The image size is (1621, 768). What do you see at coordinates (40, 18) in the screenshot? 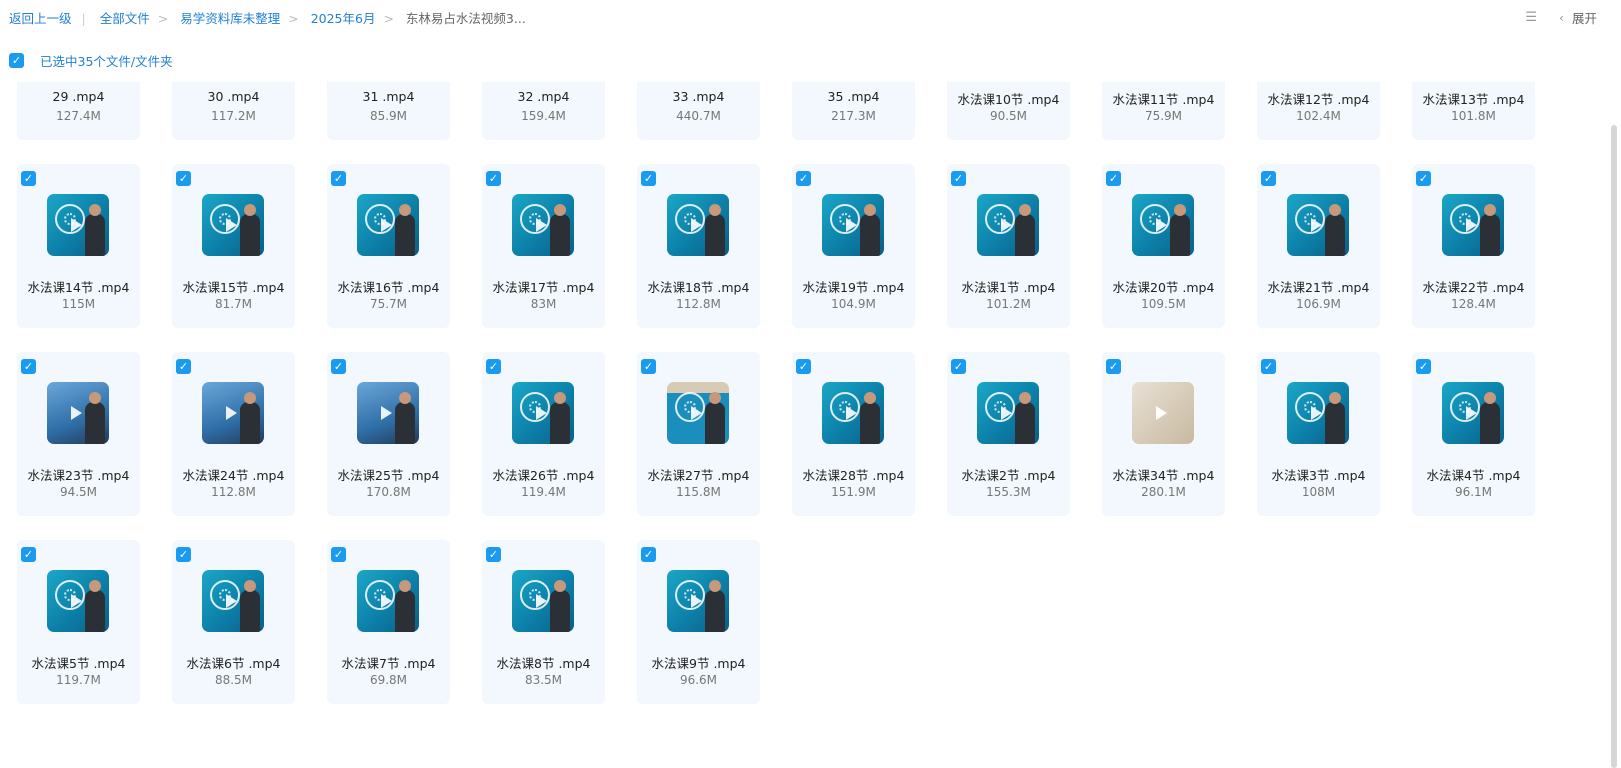
I see `back-link: 返回上一级` at bounding box center [40, 18].